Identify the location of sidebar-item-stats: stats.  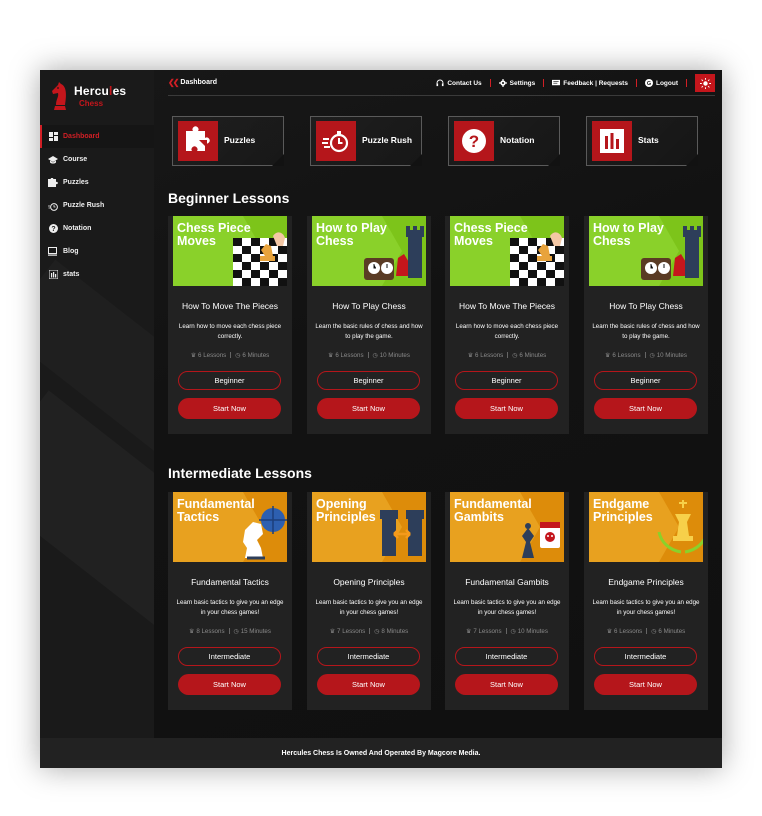
(97, 274).